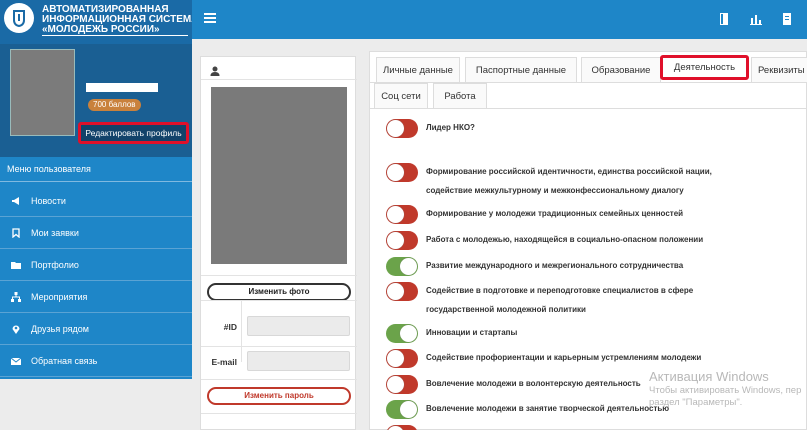 The height and width of the screenshot is (430, 807). I want to click on toggle-social-risk, so click(402, 240).